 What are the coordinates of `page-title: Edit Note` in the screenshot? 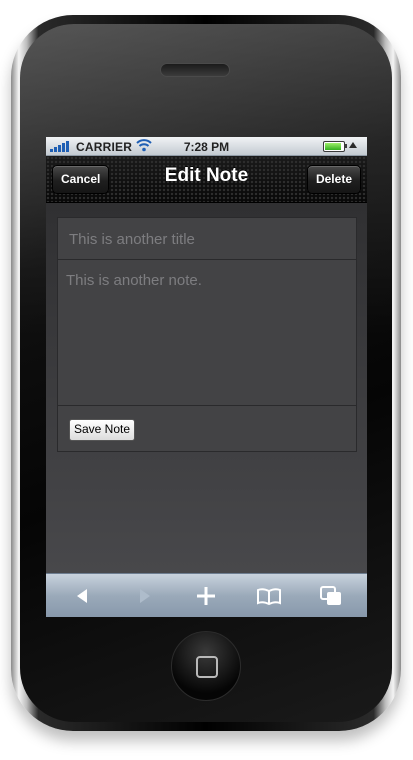 It's located at (206, 175).